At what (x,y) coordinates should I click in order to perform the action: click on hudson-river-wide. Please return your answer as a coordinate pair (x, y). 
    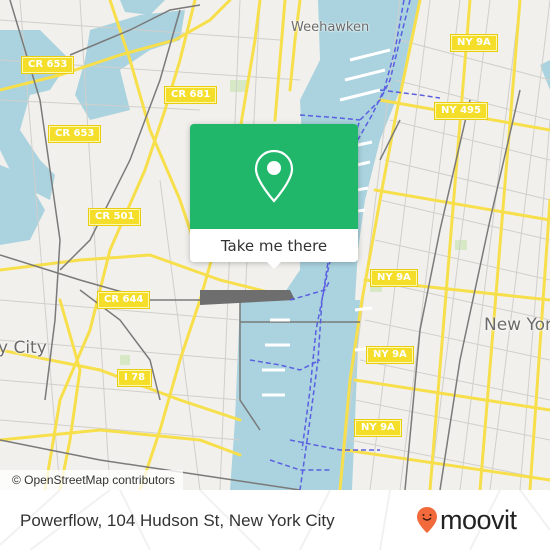
    Looking at the image, I should click on (295, 395).